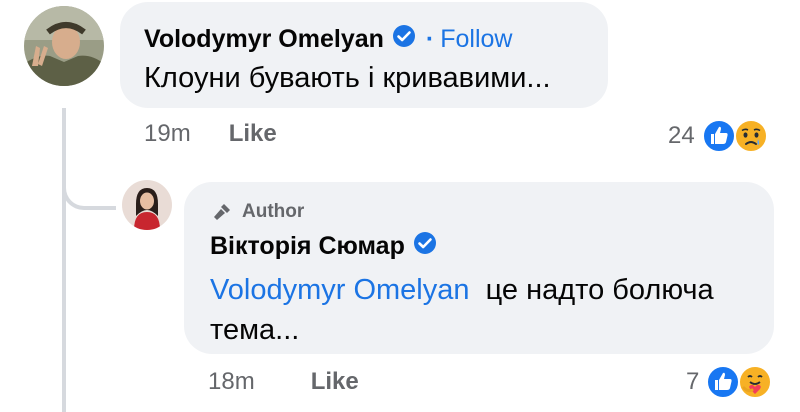  What do you see at coordinates (231, 382) in the screenshot?
I see `reply-timestamp: 18m` at bounding box center [231, 382].